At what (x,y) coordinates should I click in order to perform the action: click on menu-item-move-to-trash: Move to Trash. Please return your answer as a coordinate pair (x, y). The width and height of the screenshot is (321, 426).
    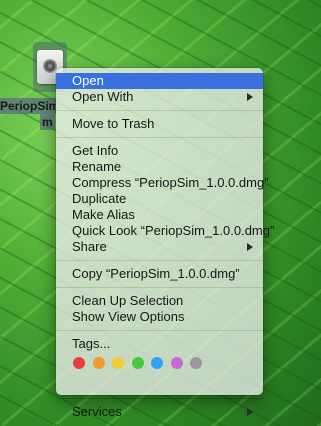
    Looking at the image, I should click on (159, 124).